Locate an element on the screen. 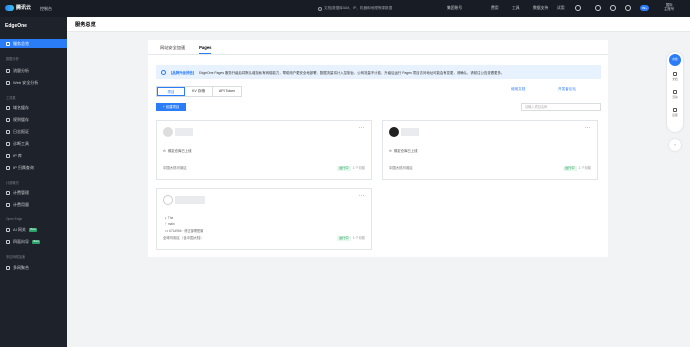  user-account: 国际 主账号 is located at coordinates (669, 7).